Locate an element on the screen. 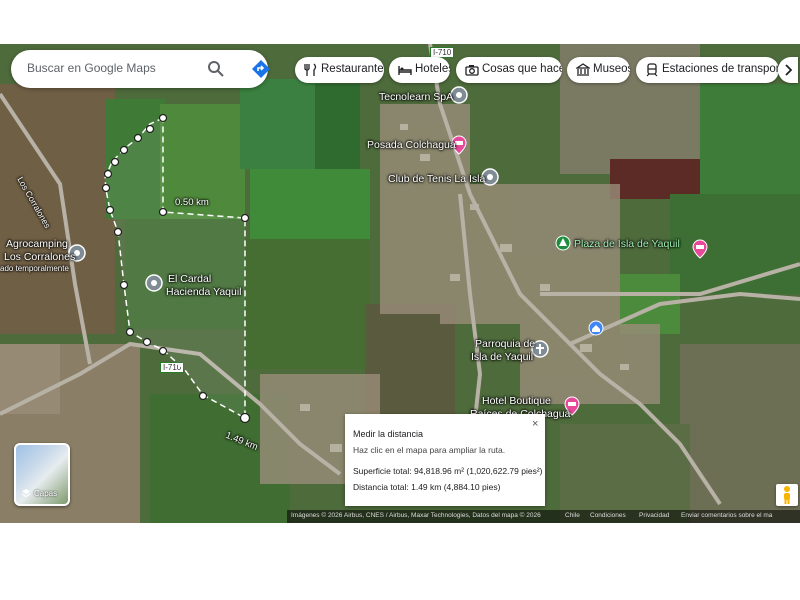 The width and height of the screenshot is (800, 600). country-label: Chile is located at coordinates (572, 515).